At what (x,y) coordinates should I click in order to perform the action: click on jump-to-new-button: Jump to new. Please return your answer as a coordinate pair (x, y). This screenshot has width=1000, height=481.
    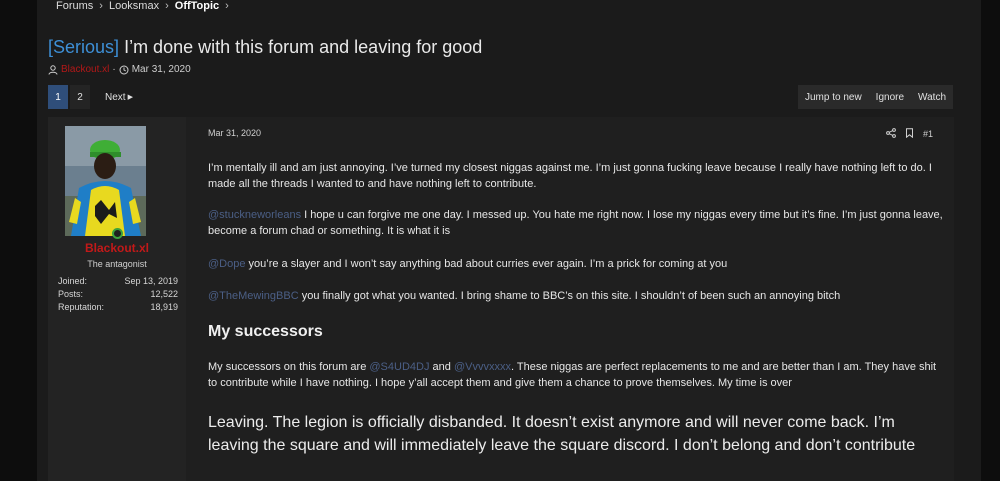
    Looking at the image, I should click on (833, 97).